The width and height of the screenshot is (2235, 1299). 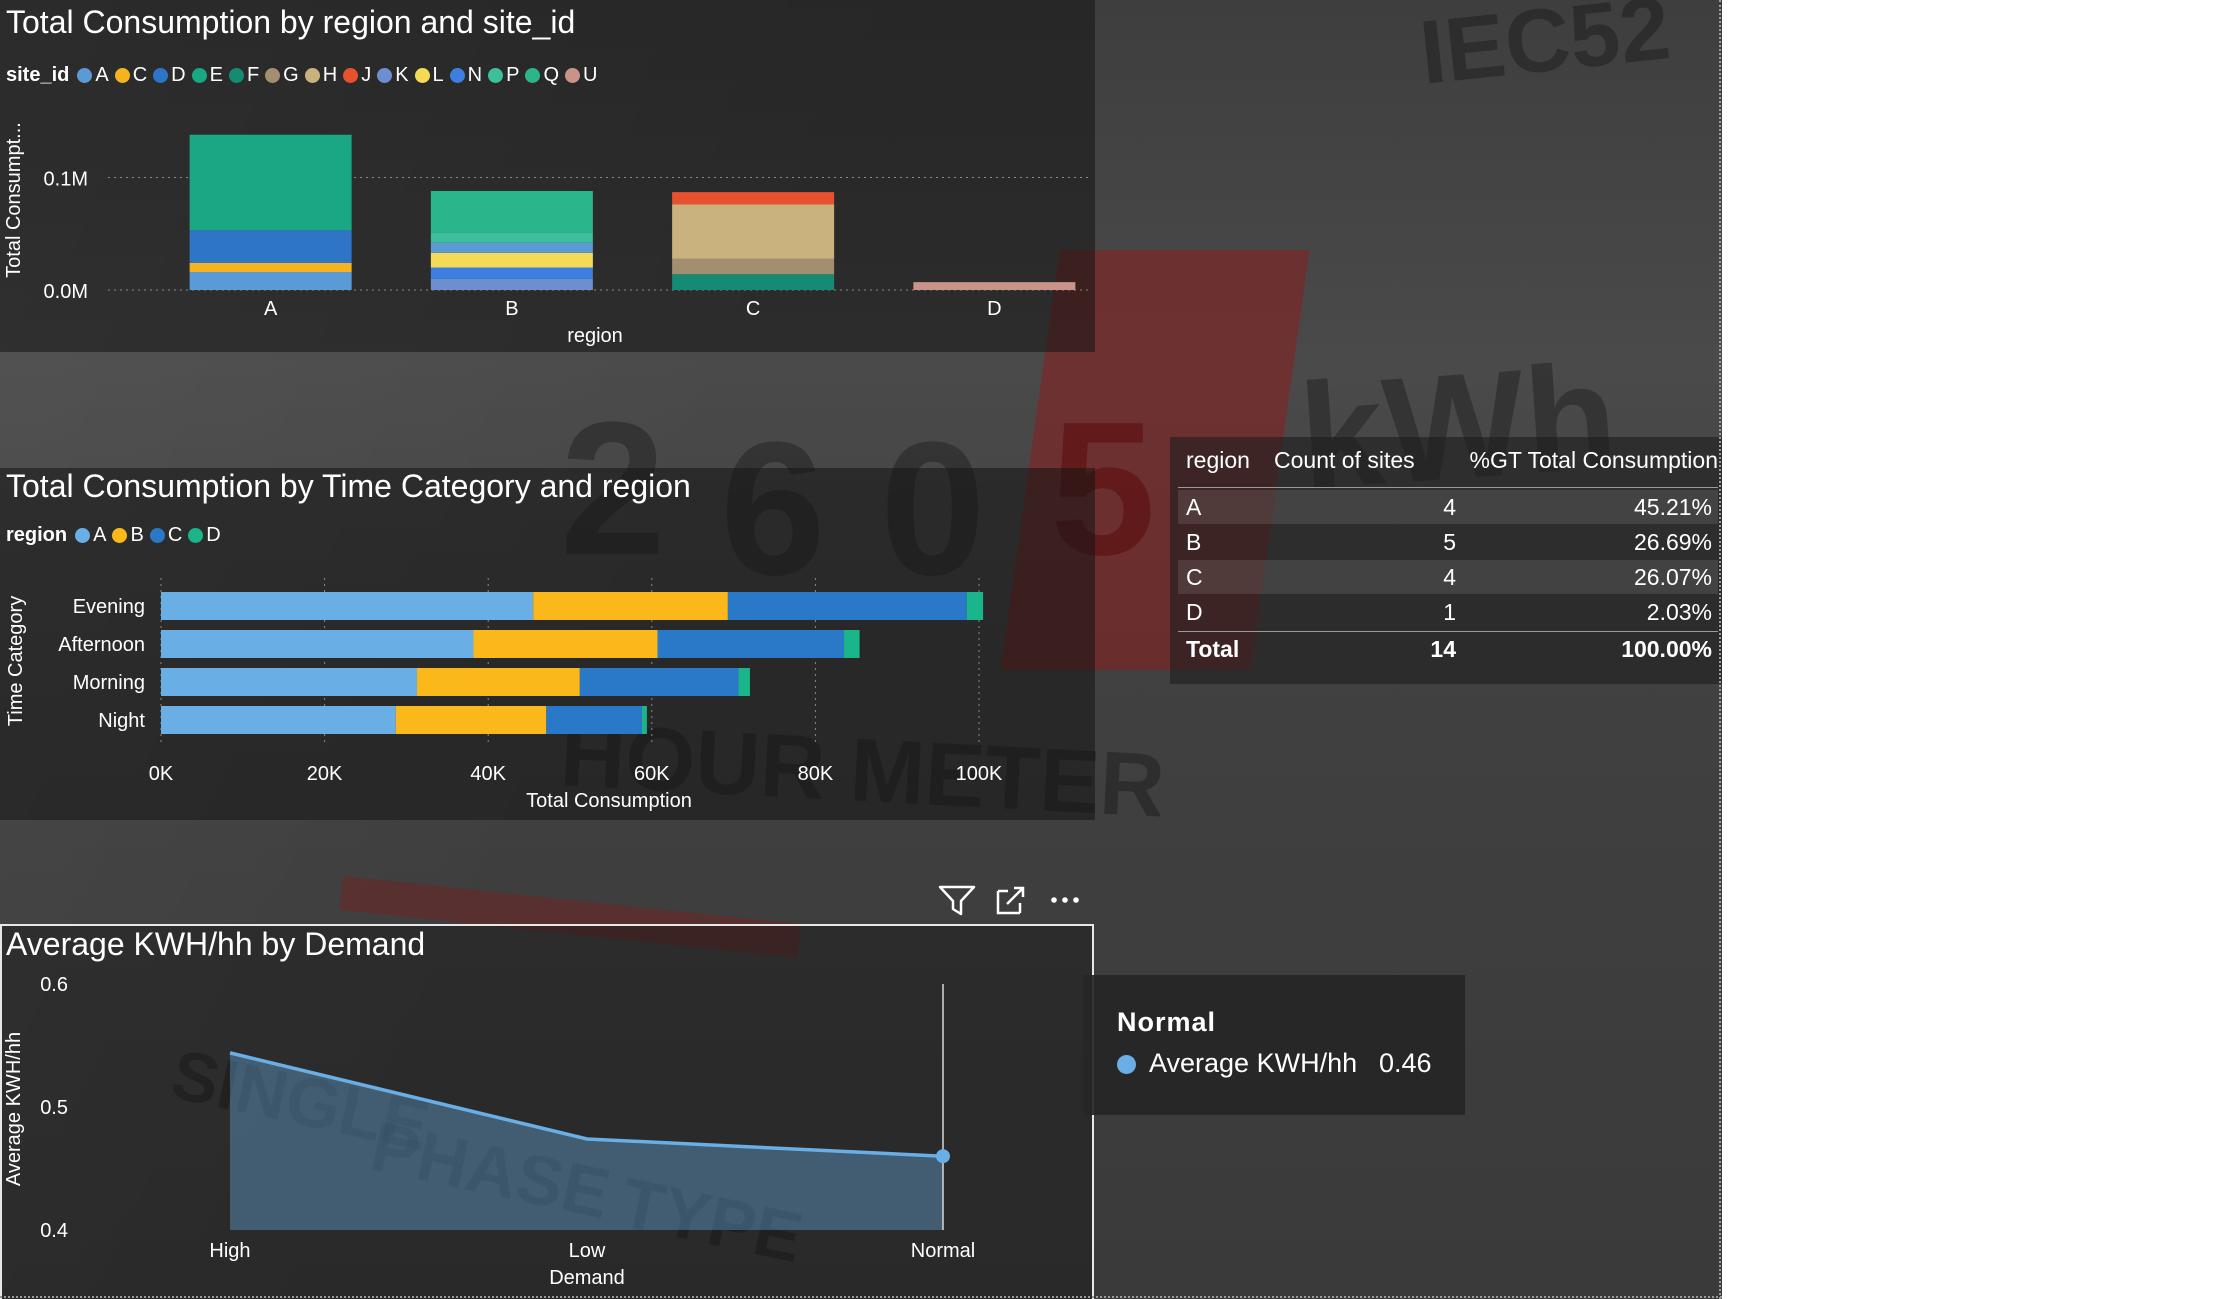 What do you see at coordinates (54, 1108) in the screenshot?
I see `y-tick-label: 0.5` at bounding box center [54, 1108].